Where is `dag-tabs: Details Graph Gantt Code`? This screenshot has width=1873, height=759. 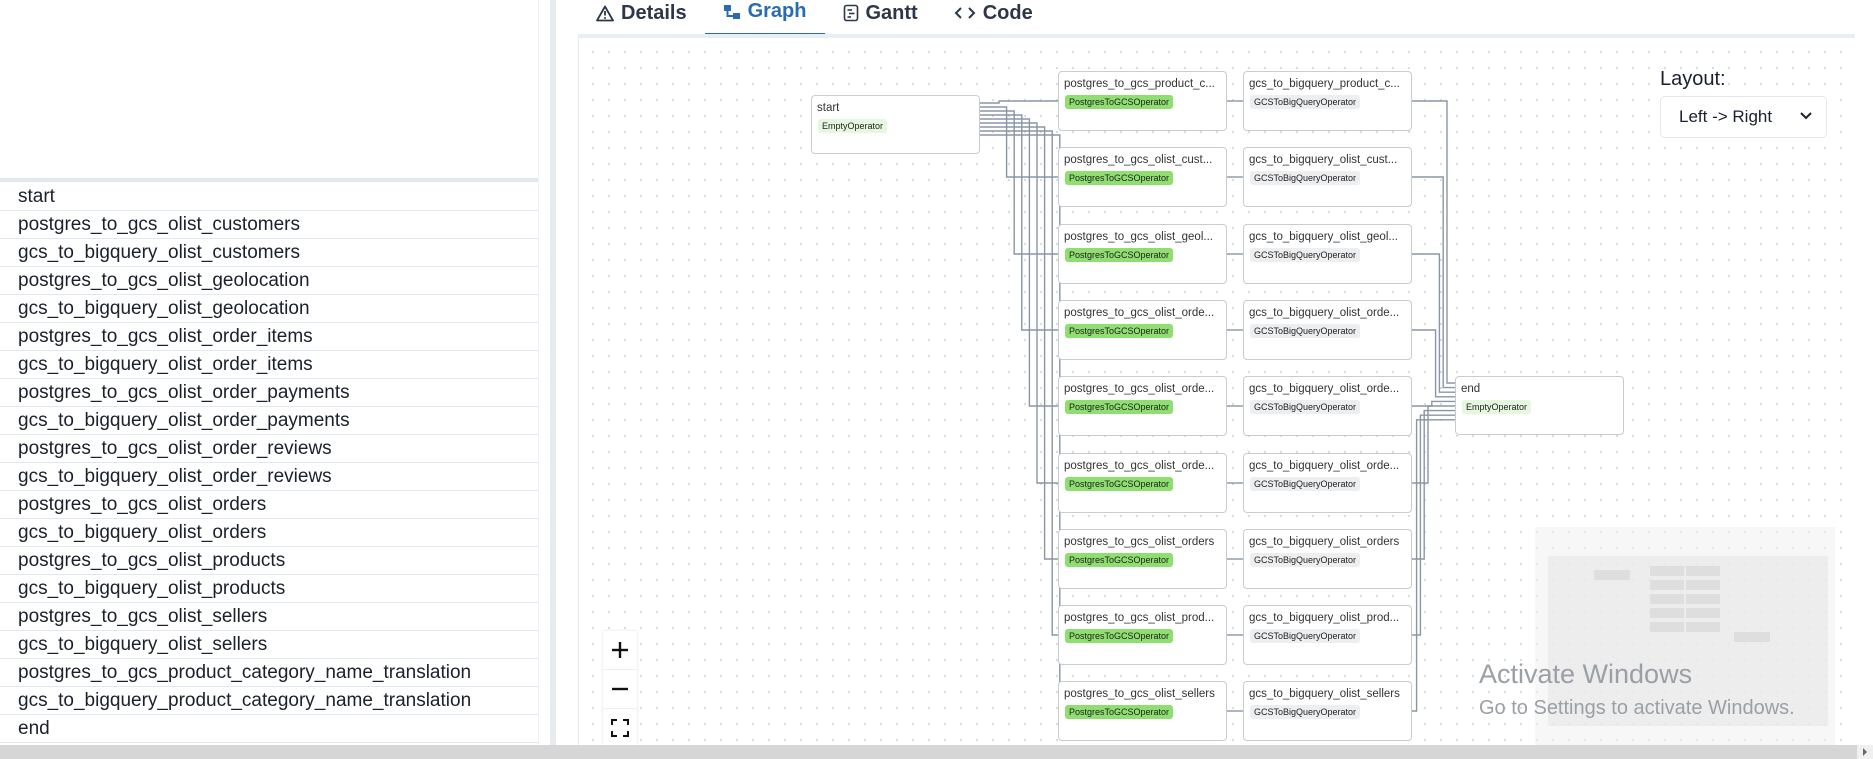
dag-tabs: Details Graph Gantt Code is located at coordinates (814, 18).